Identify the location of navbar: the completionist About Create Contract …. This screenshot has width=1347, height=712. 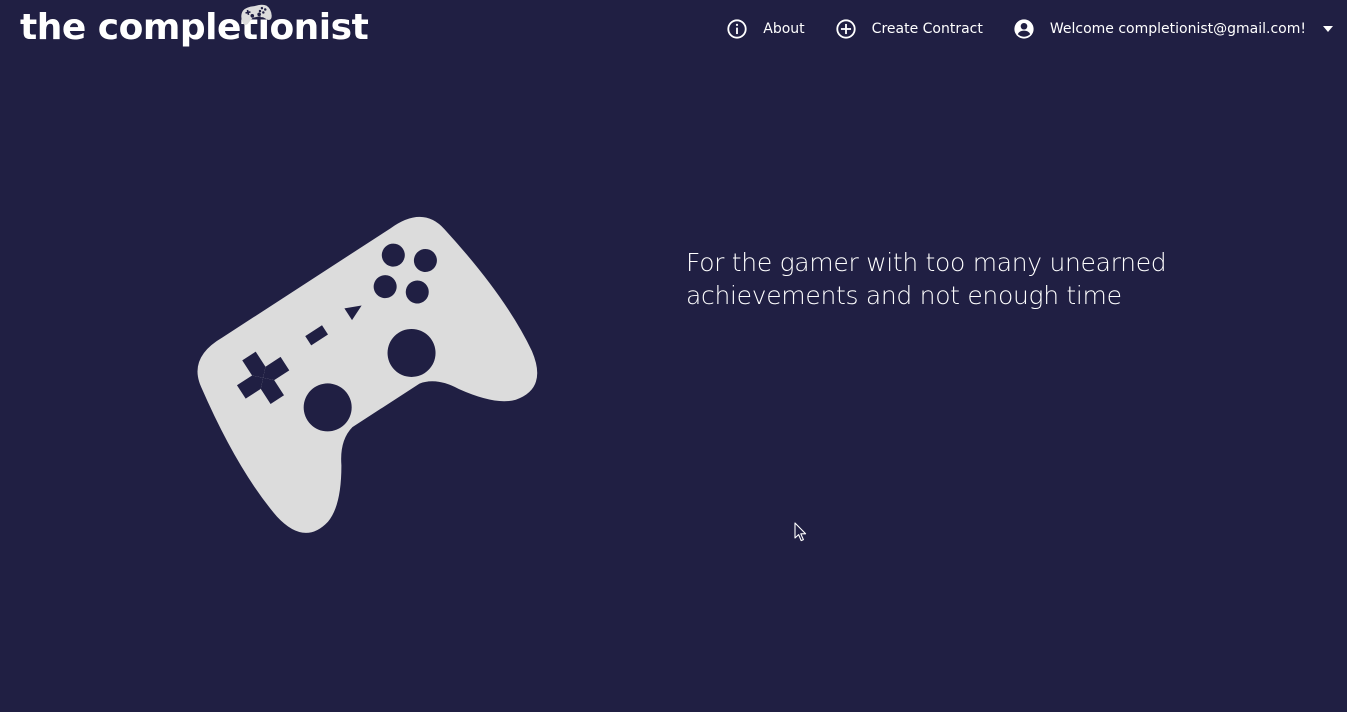
(673, 29).